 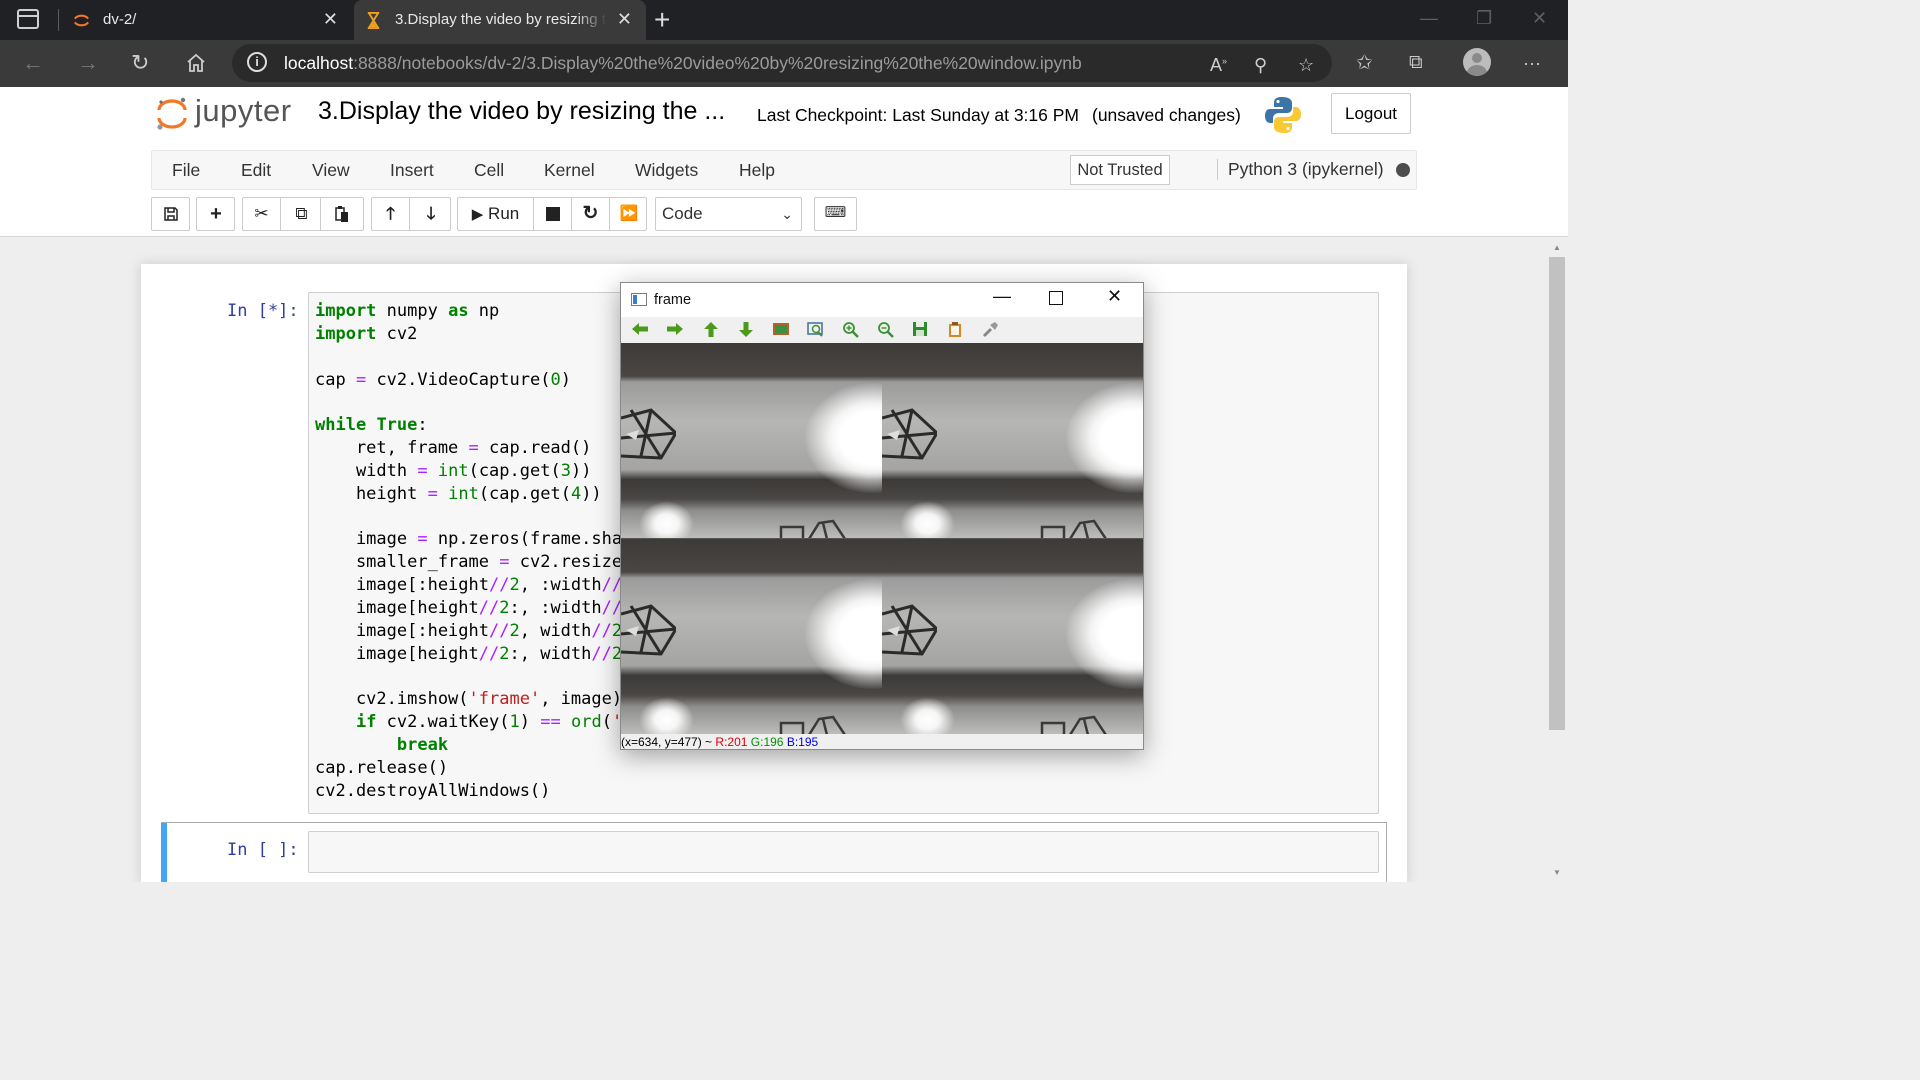 What do you see at coordinates (781, 329) in the screenshot?
I see `zoom-fit-icon` at bounding box center [781, 329].